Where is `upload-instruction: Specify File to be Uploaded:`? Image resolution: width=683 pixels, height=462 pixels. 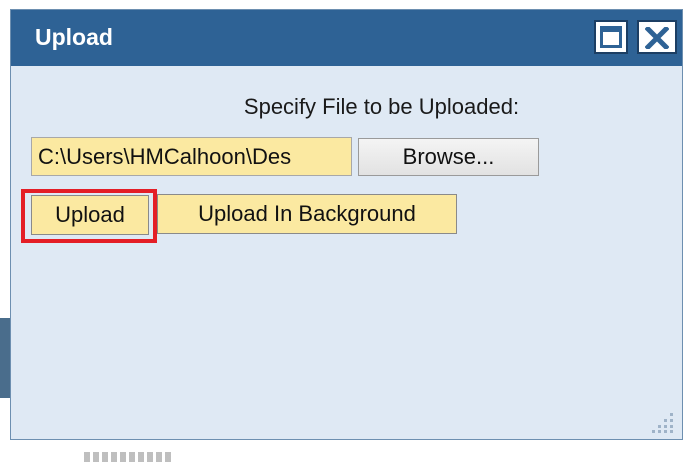 upload-instruction: Specify File to be Uploaded: is located at coordinates (381, 106).